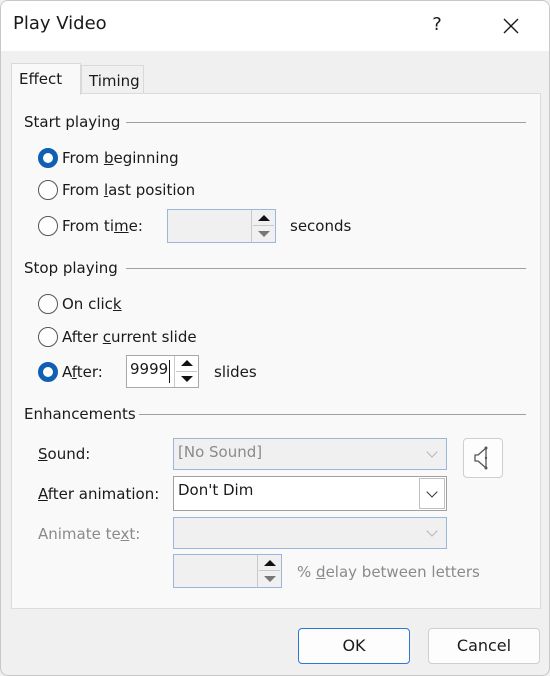 The height and width of the screenshot is (676, 550). I want to click on after-animation-label: After animation:, so click(99, 494).